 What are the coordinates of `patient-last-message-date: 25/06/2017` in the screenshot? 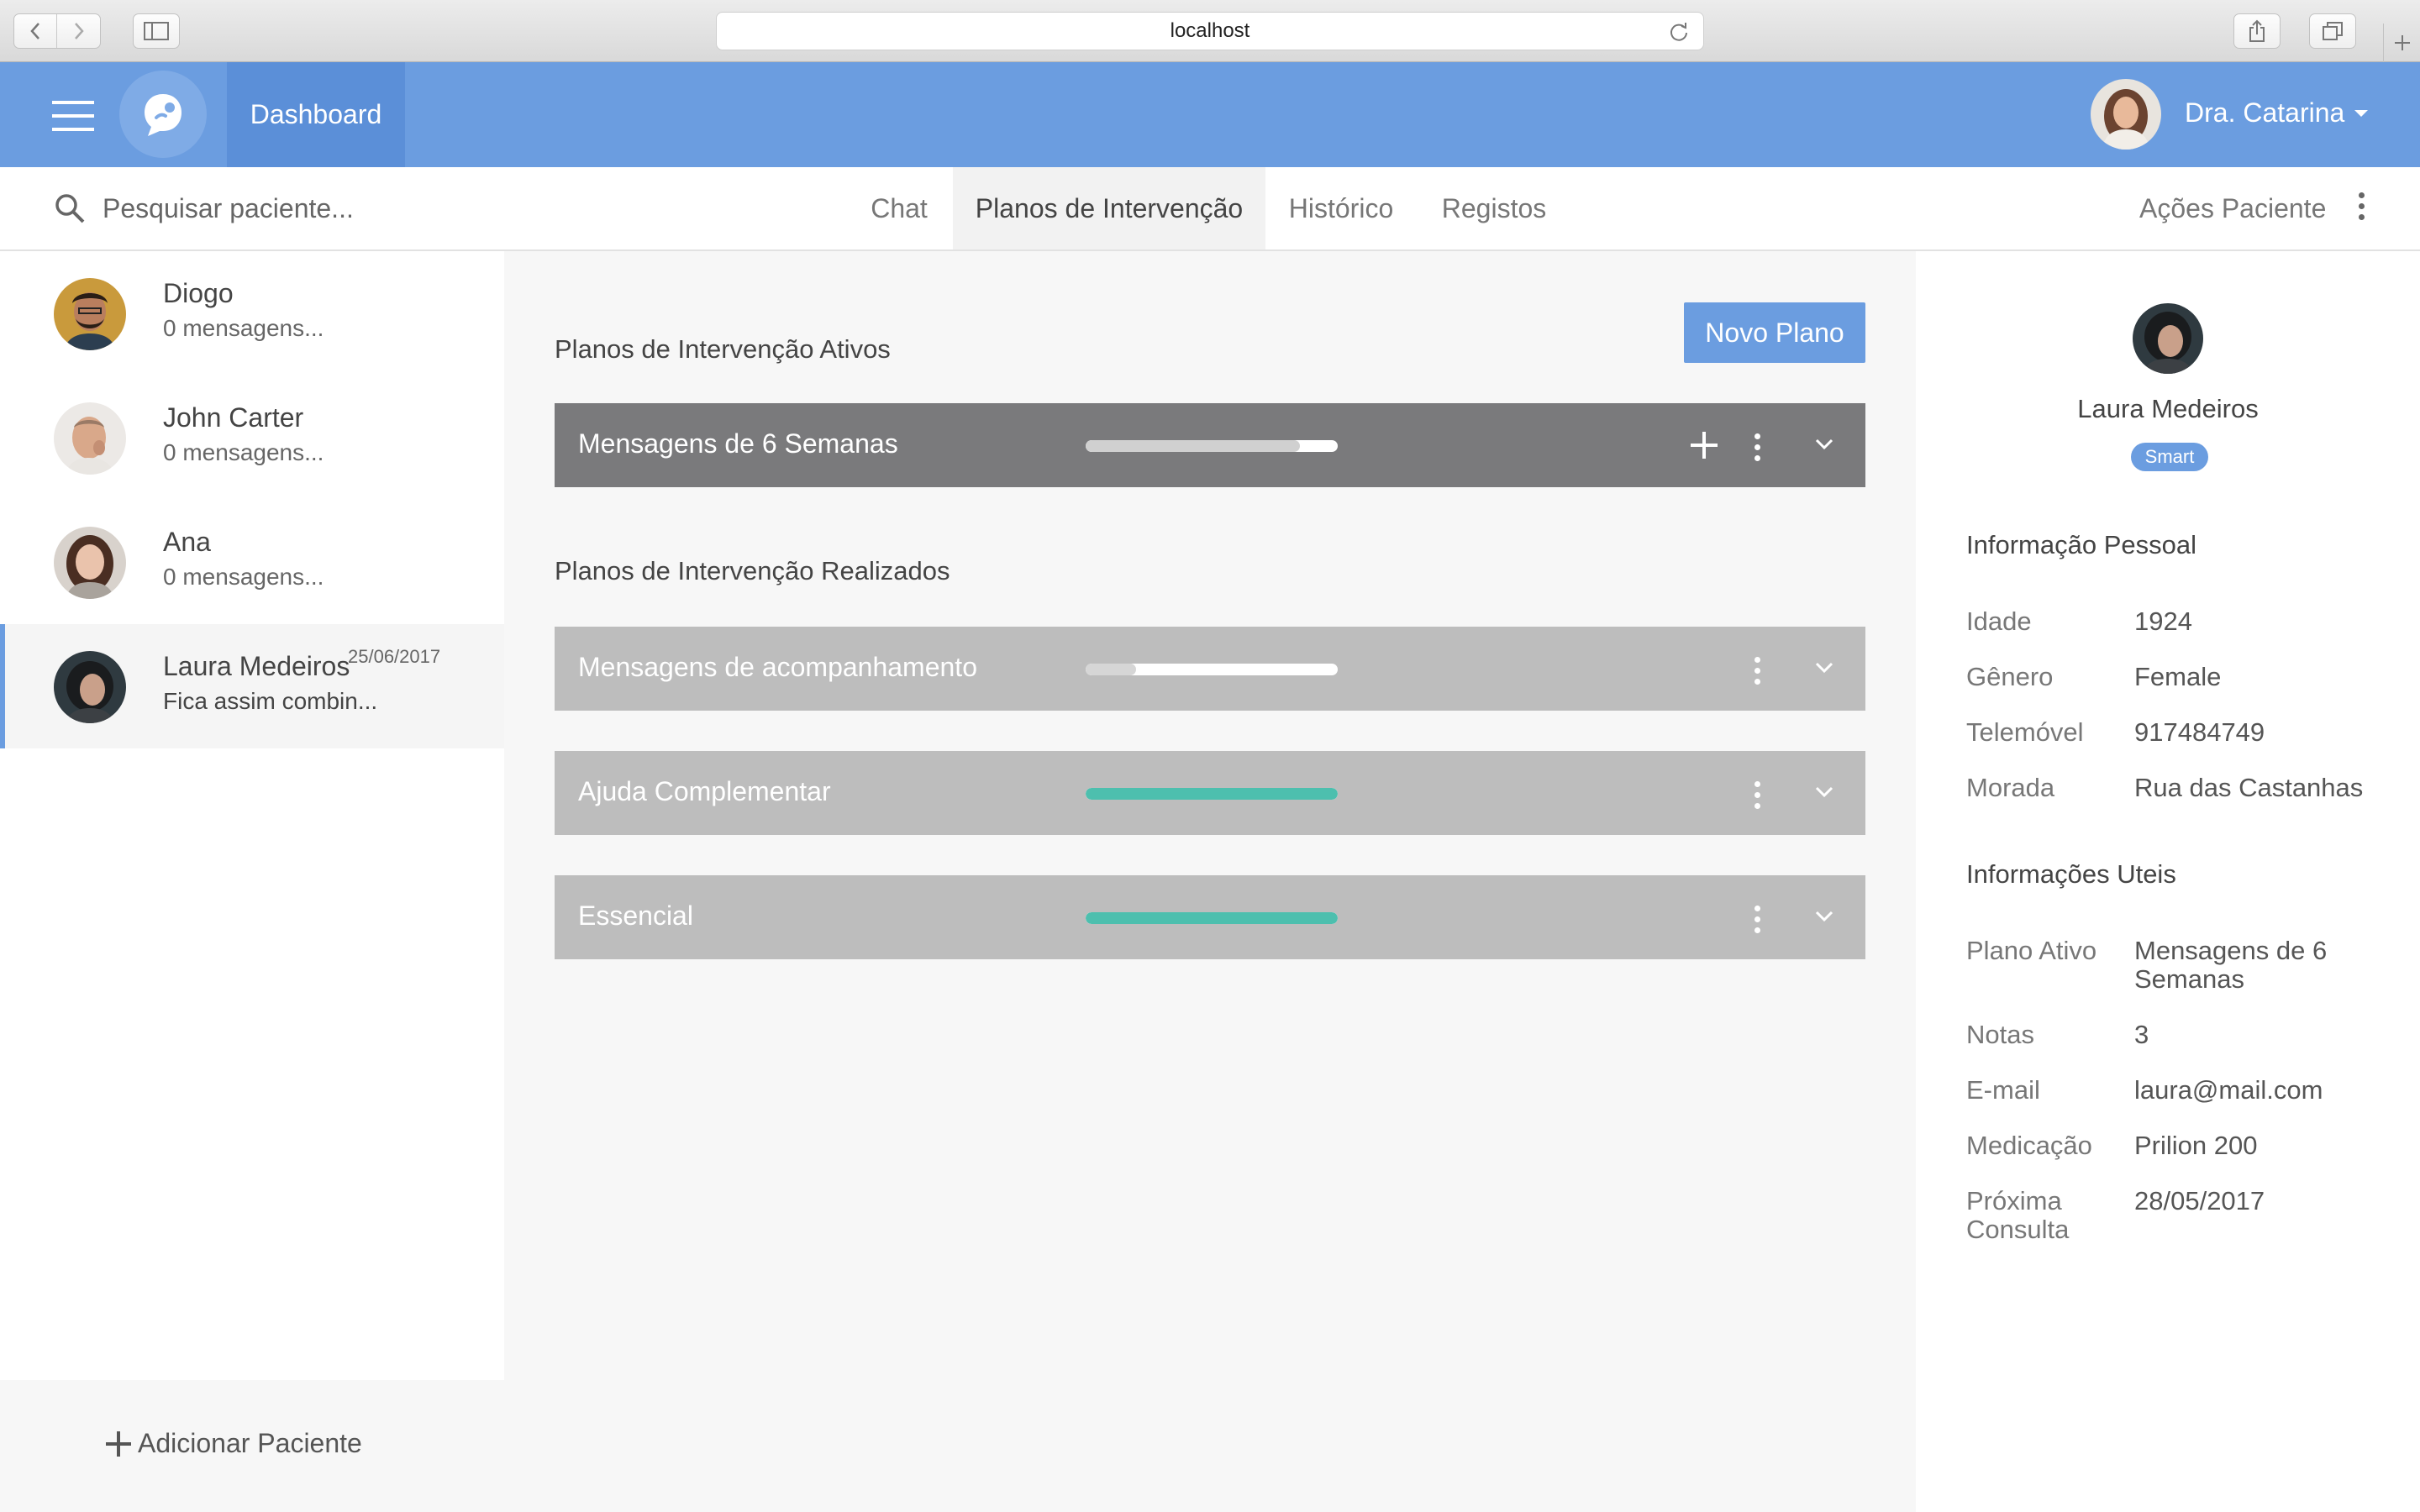 It's located at (394, 656).